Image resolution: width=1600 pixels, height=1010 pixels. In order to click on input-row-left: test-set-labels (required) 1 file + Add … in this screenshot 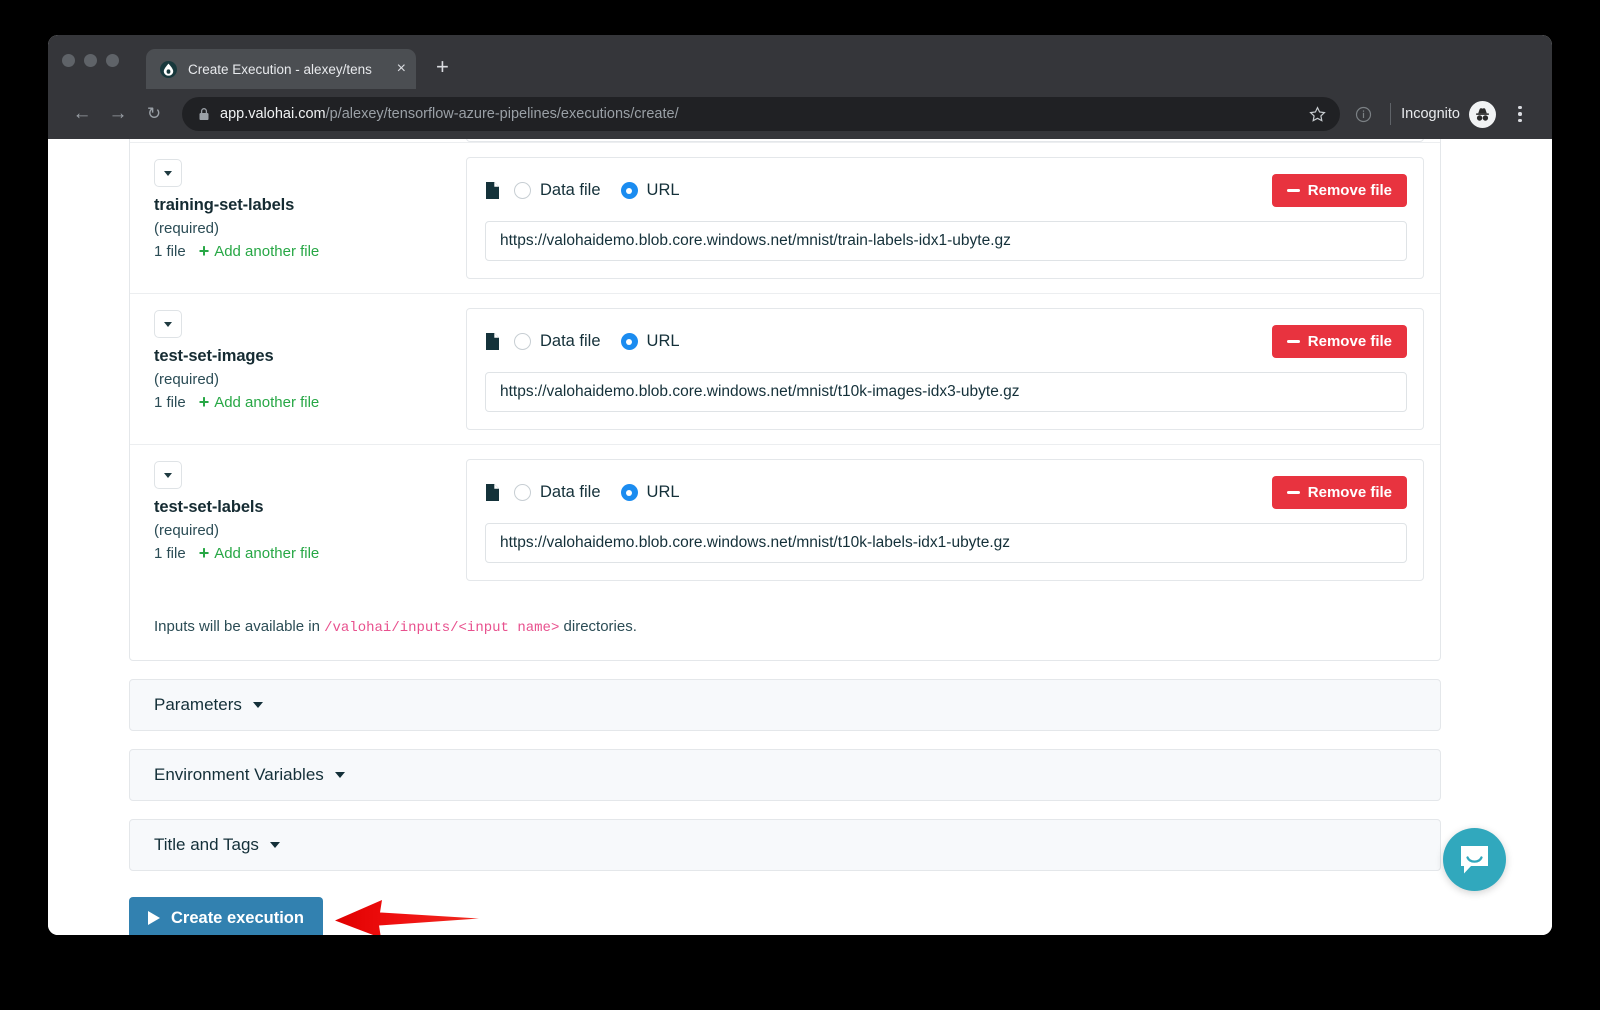, I will do `click(310, 510)`.